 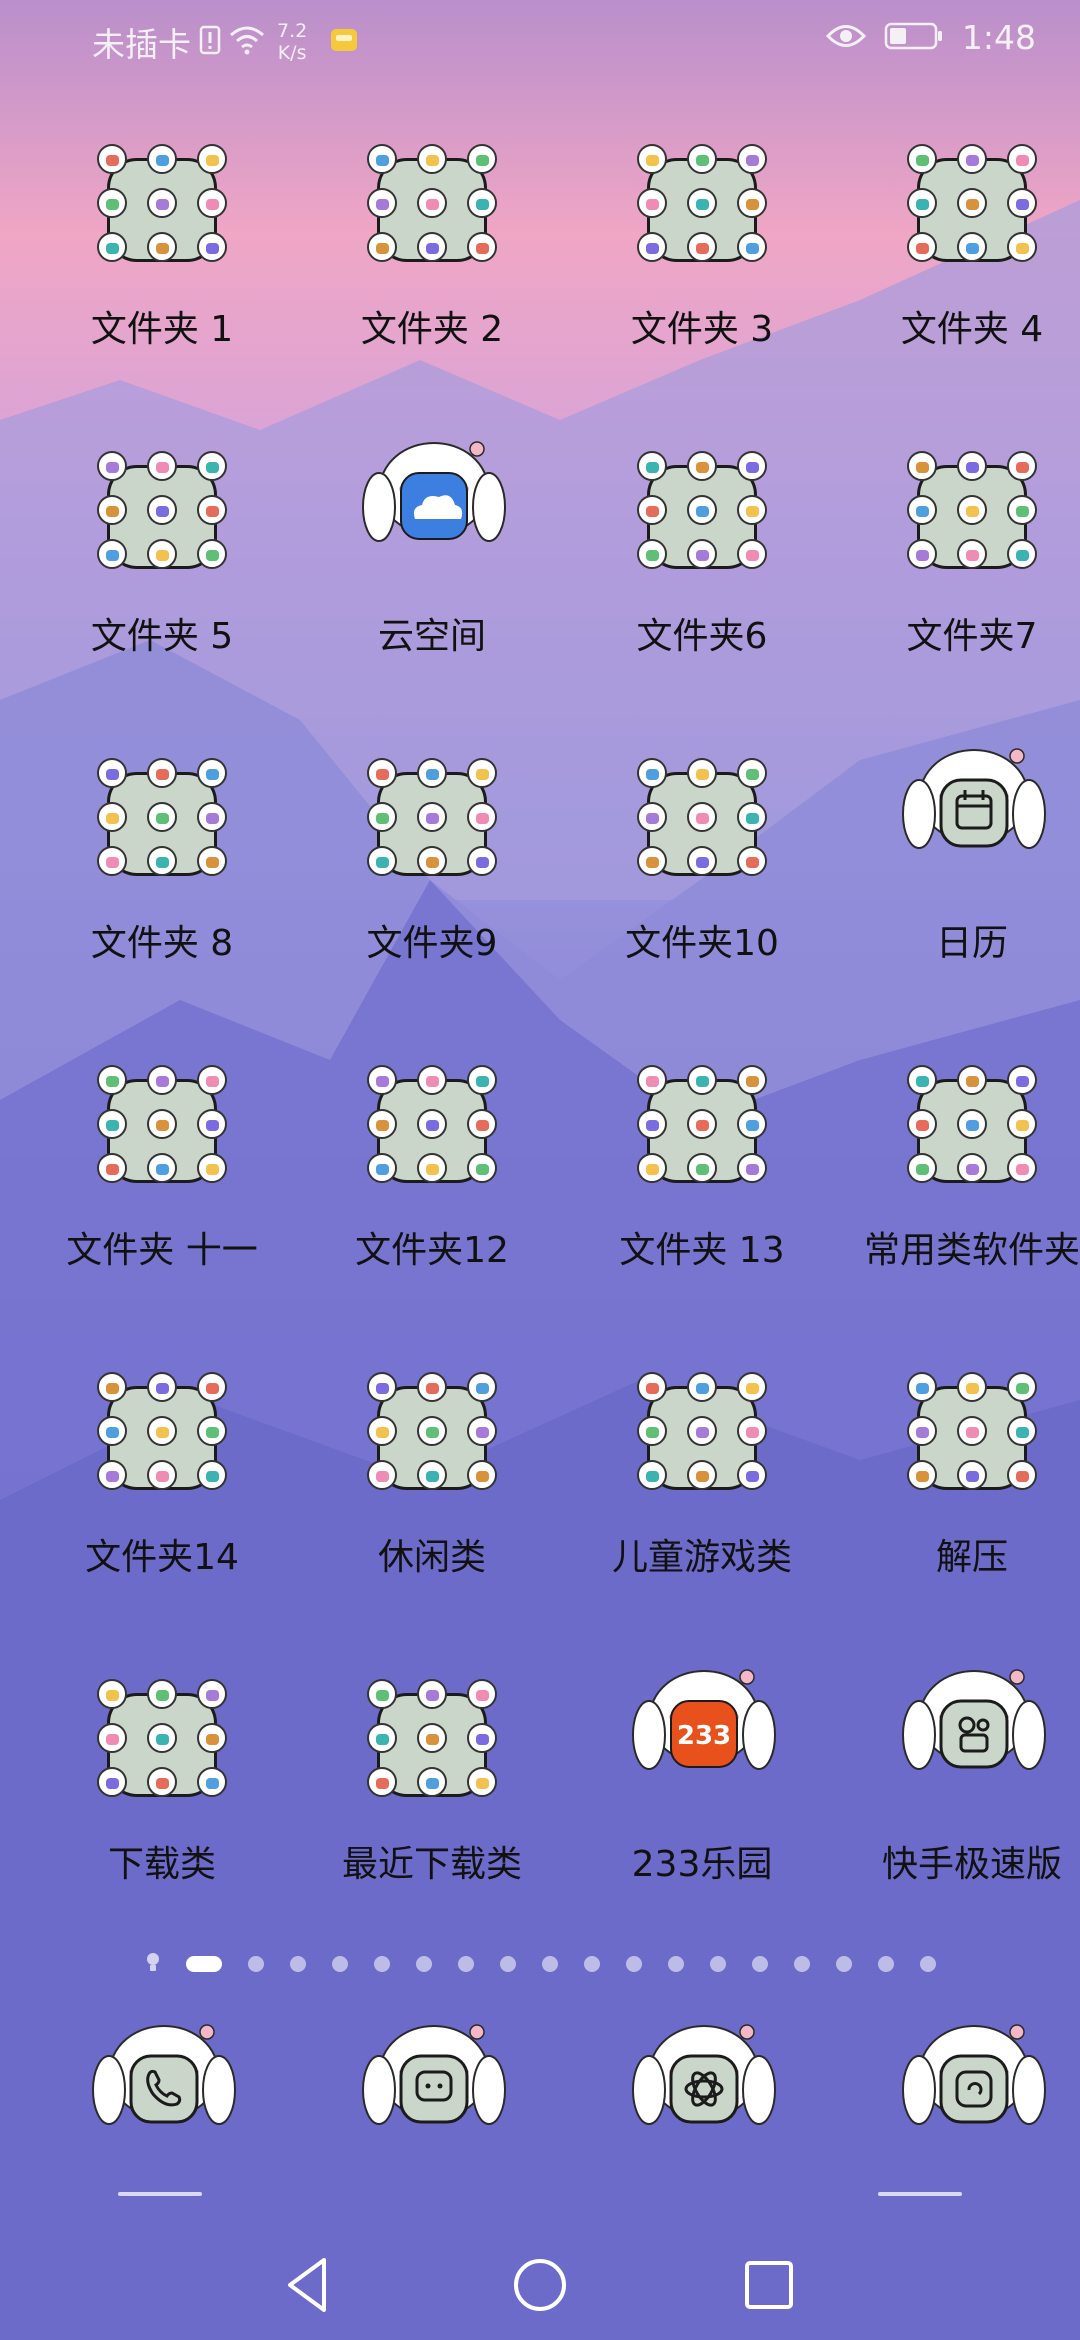 I want to click on app-icon-cell: 文件夹14, so click(x=162, y=1498).